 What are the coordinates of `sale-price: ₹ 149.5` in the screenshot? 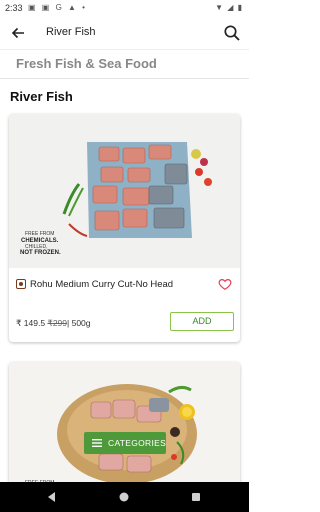 It's located at (31, 323).